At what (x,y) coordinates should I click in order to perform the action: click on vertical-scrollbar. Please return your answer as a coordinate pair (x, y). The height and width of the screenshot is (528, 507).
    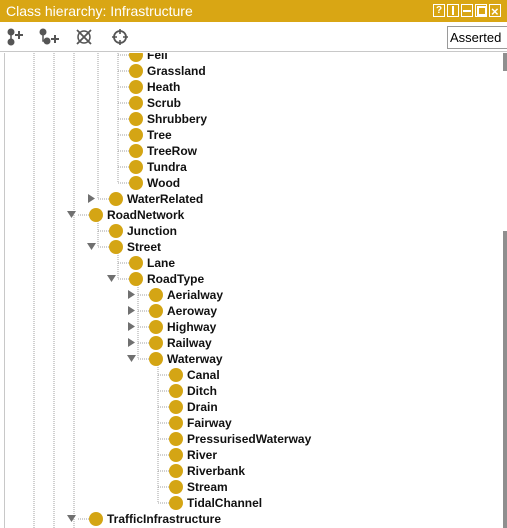
    Looking at the image, I should click on (505, 290).